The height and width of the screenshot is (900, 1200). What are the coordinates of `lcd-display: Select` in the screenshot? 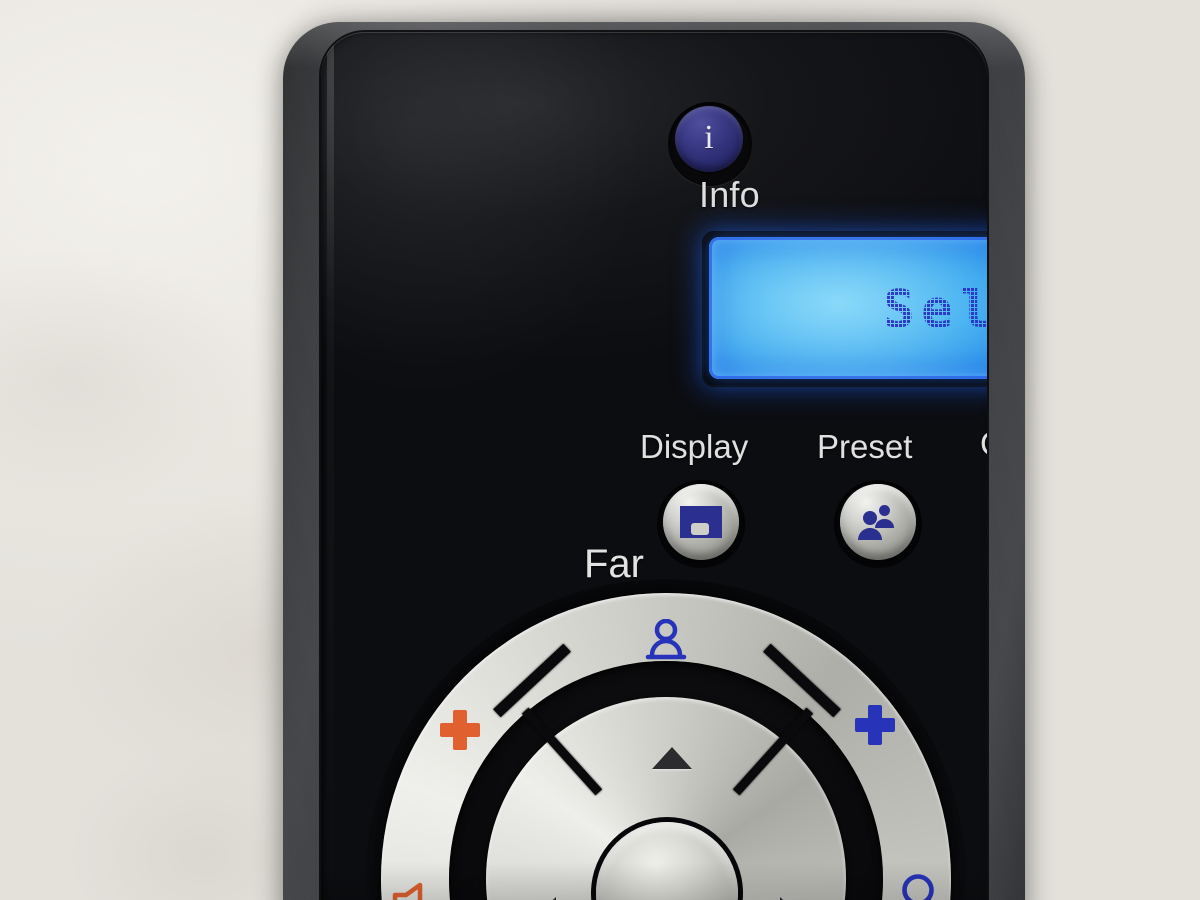 It's located at (848, 308).